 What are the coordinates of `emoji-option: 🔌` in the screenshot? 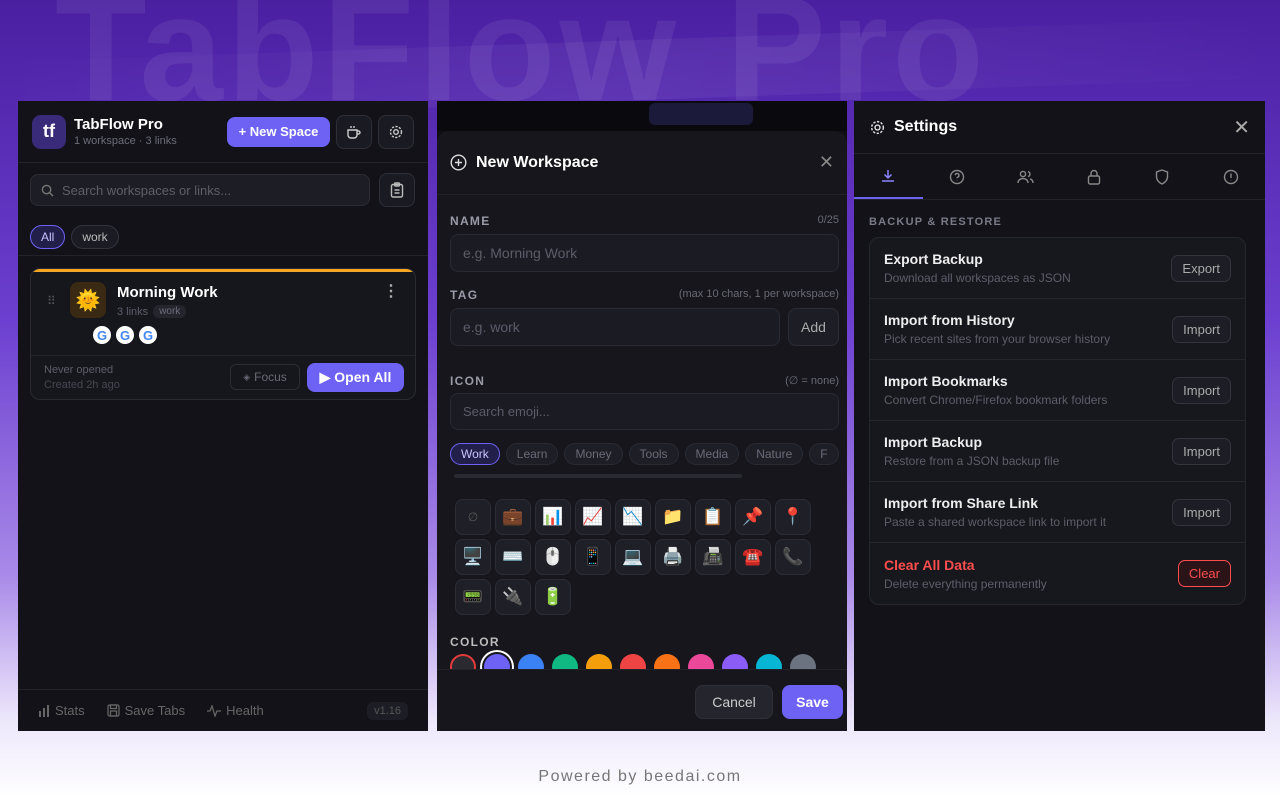 It's located at (513, 597).